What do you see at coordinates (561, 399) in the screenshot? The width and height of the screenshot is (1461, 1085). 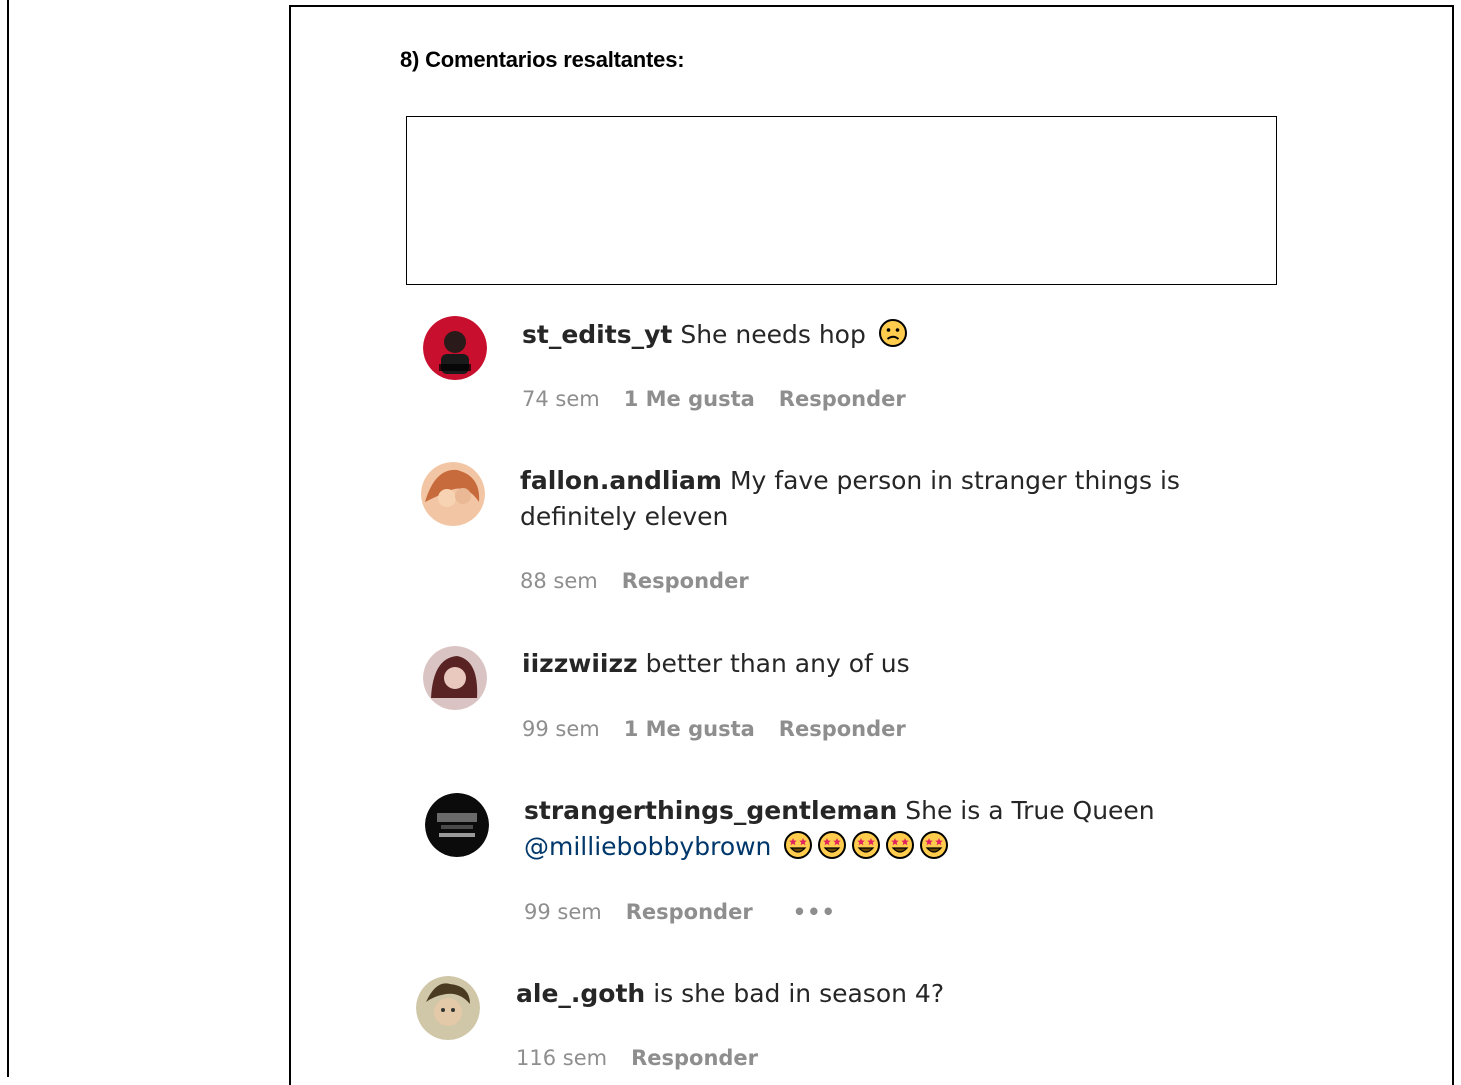 I see `comment-time: 74 sem` at bounding box center [561, 399].